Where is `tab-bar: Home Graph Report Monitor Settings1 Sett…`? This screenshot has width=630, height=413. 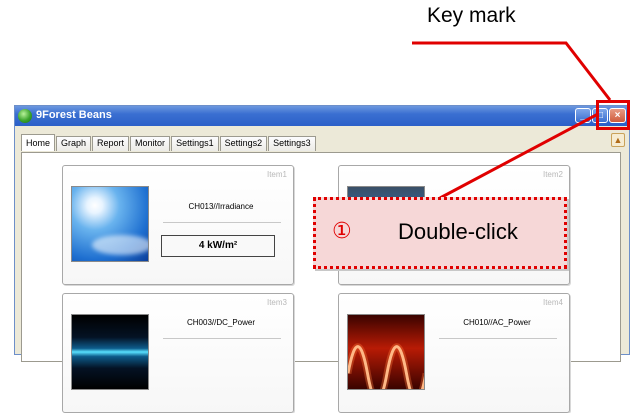 tab-bar: Home Graph Report Monitor Settings1 Sett… is located at coordinates (169, 143).